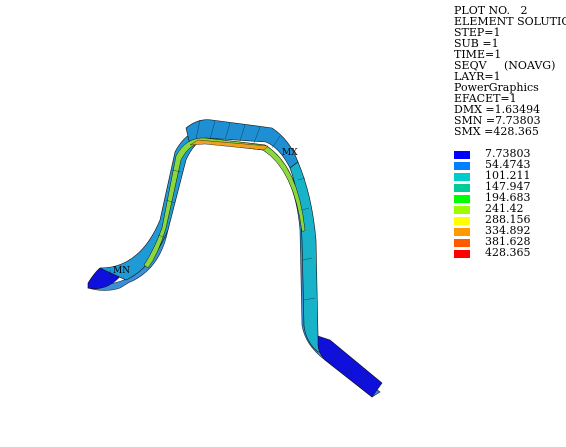 Image resolution: width=566 pixels, height=447 pixels. I want to click on strip-region-low-right, so click(350, 366).